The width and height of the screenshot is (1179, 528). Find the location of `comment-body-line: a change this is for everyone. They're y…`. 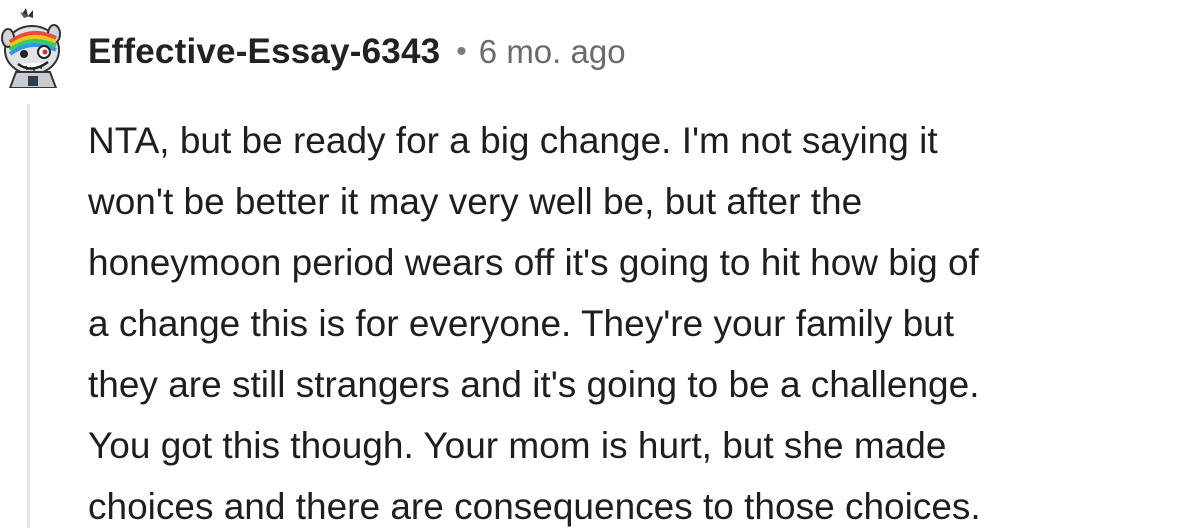

comment-body-line: a change this is for everyone. They're y… is located at coordinates (521, 323).